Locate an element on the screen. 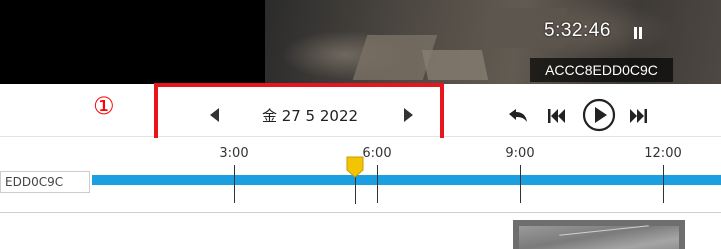 The image size is (721, 249). time-label-3: 3:00 is located at coordinates (234, 153).